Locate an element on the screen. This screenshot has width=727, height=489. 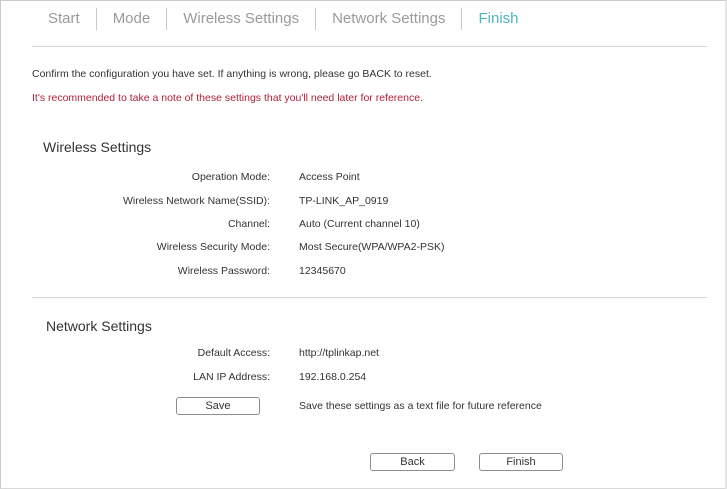
security-mode-label: Wireless Security Mode: is located at coordinates (213, 247).